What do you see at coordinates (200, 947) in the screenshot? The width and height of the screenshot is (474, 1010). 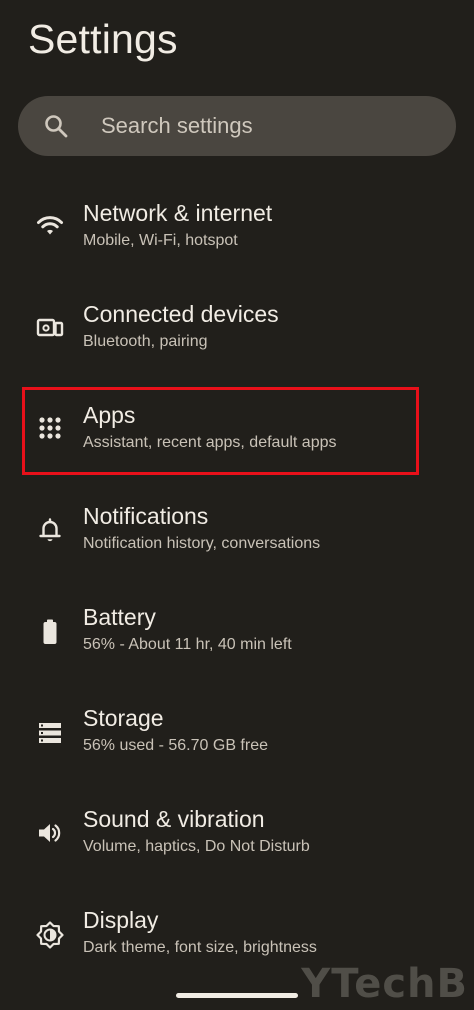 I see `settings-item-subtitle: Dark theme, font size, brightness` at bounding box center [200, 947].